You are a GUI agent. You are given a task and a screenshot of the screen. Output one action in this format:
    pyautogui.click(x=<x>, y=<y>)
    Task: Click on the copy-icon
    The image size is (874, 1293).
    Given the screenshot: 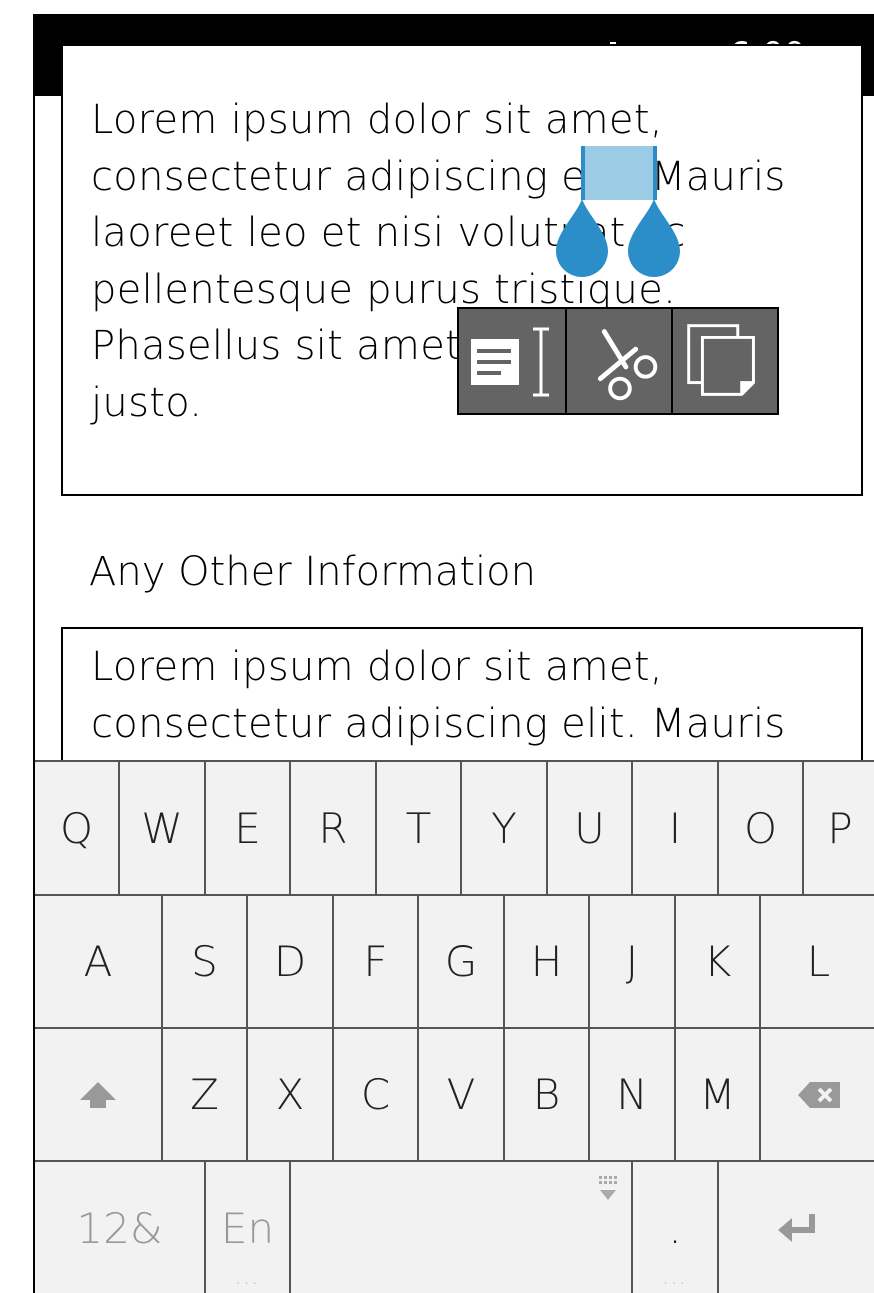 What is the action you would take?
    pyautogui.click(x=721, y=360)
    